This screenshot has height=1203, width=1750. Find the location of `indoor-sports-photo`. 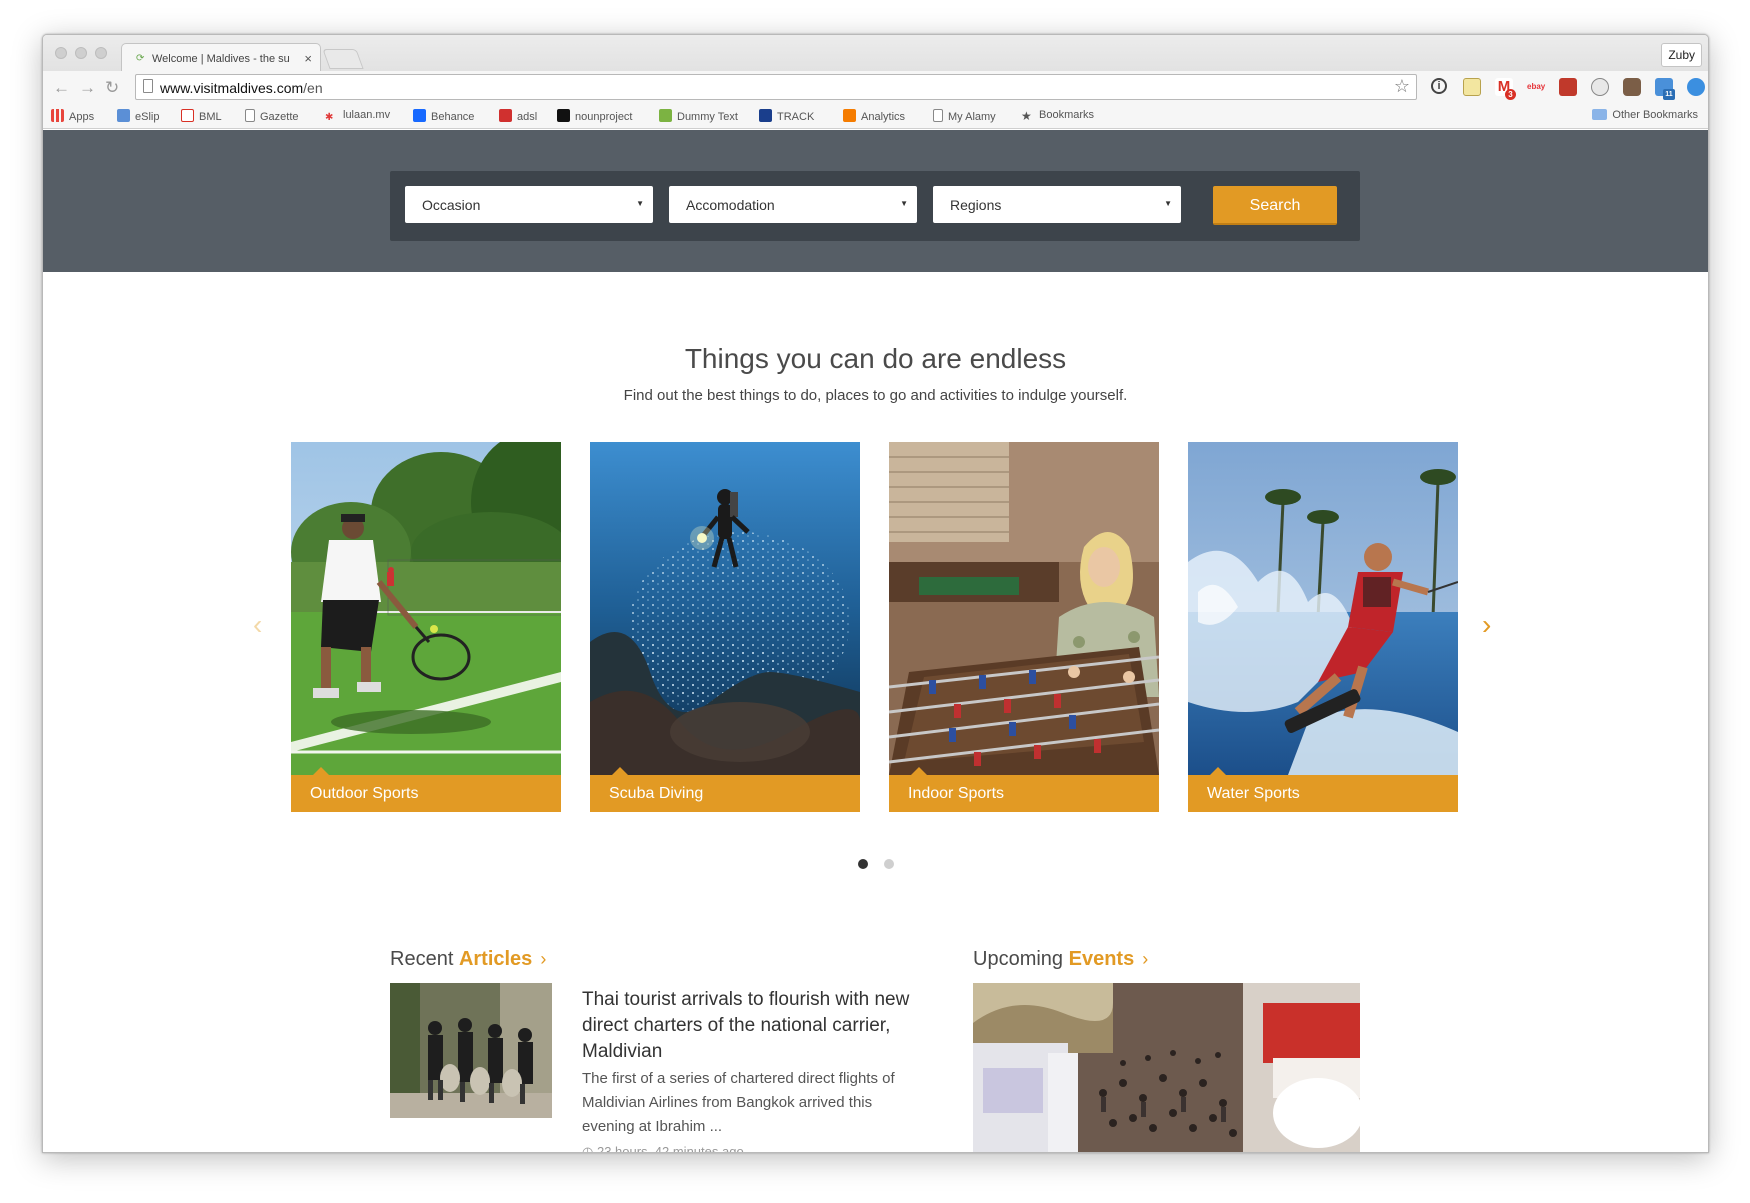

indoor-sports-photo is located at coordinates (1024, 608).